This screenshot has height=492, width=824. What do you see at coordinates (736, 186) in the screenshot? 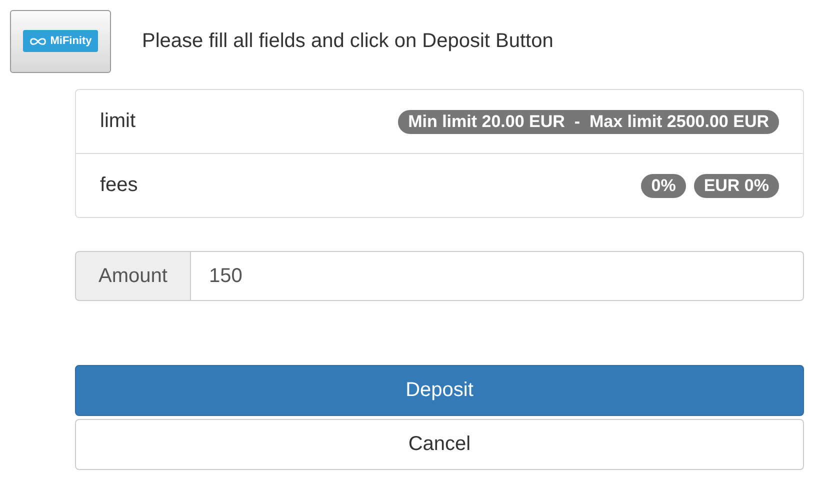
I see `info-badge: EUR 0%` at bounding box center [736, 186].